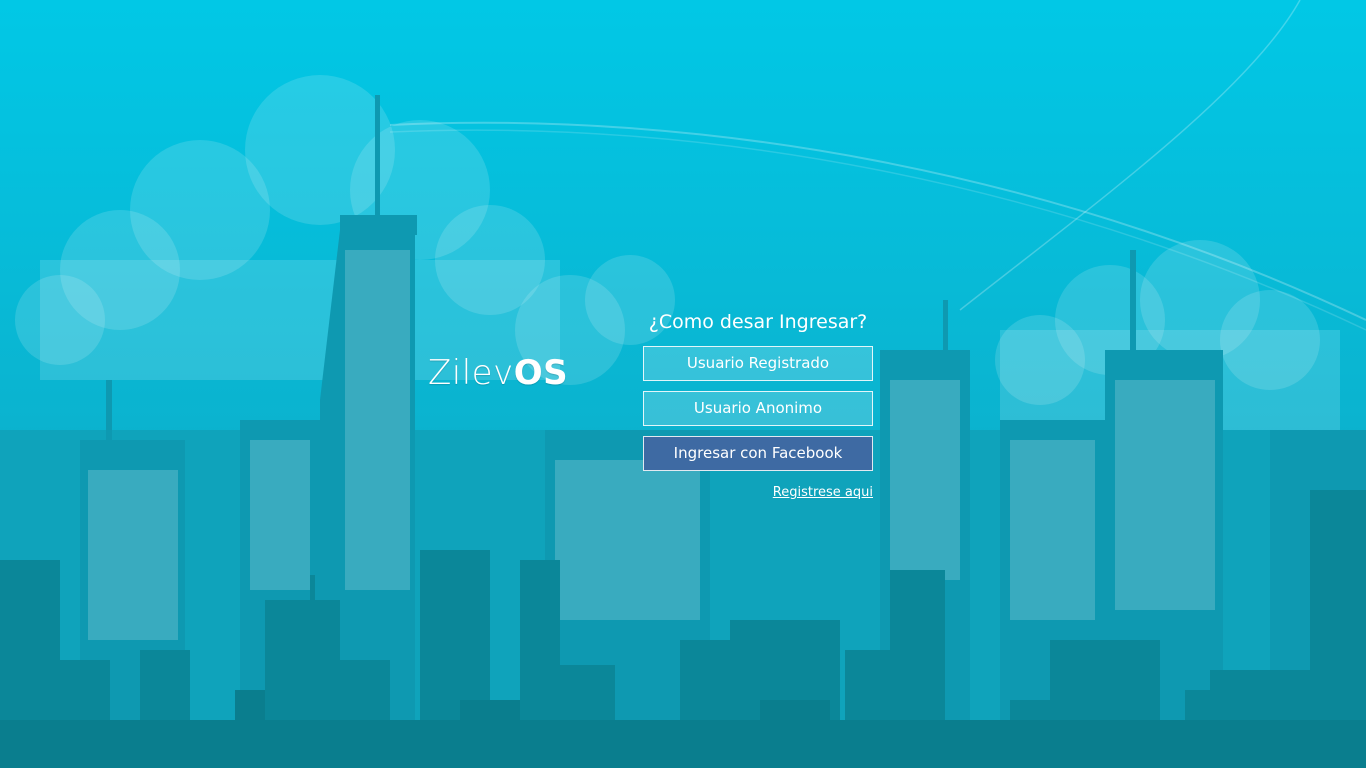 This screenshot has height=768, width=1366. Describe the element at coordinates (471, 373) in the screenshot. I see `brand-name-light: Zilev` at that location.